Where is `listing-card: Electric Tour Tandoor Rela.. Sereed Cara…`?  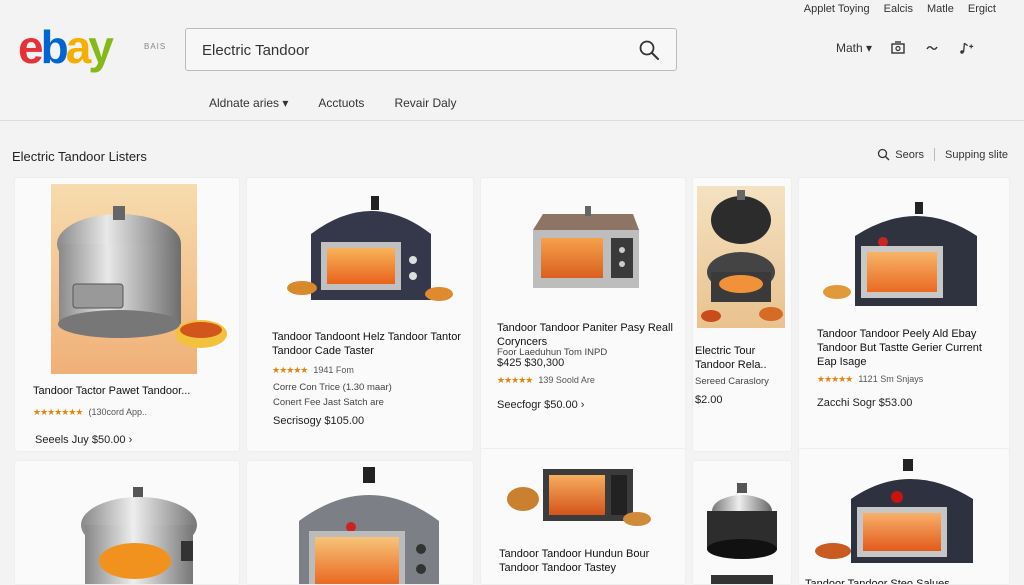 listing-card: Electric Tour Tandoor Rela.. Sereed Cara… is located at coordinates (742, 314).